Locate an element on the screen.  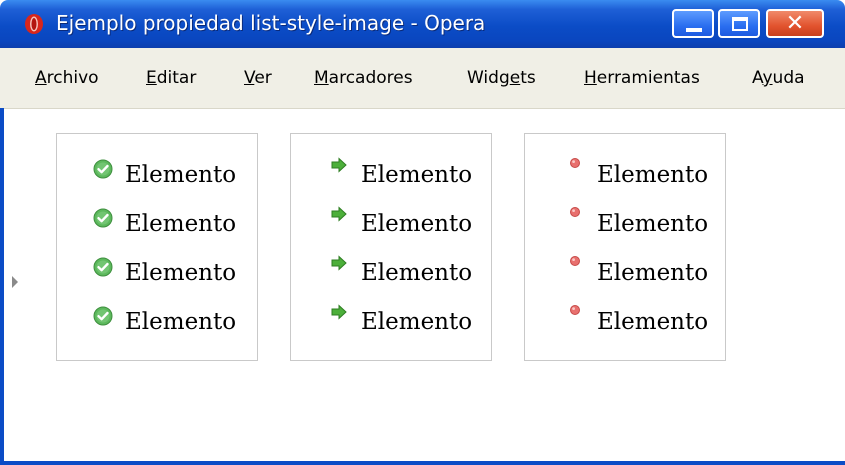
menu-archivo: Archivo is located at coordinates (67, 78).